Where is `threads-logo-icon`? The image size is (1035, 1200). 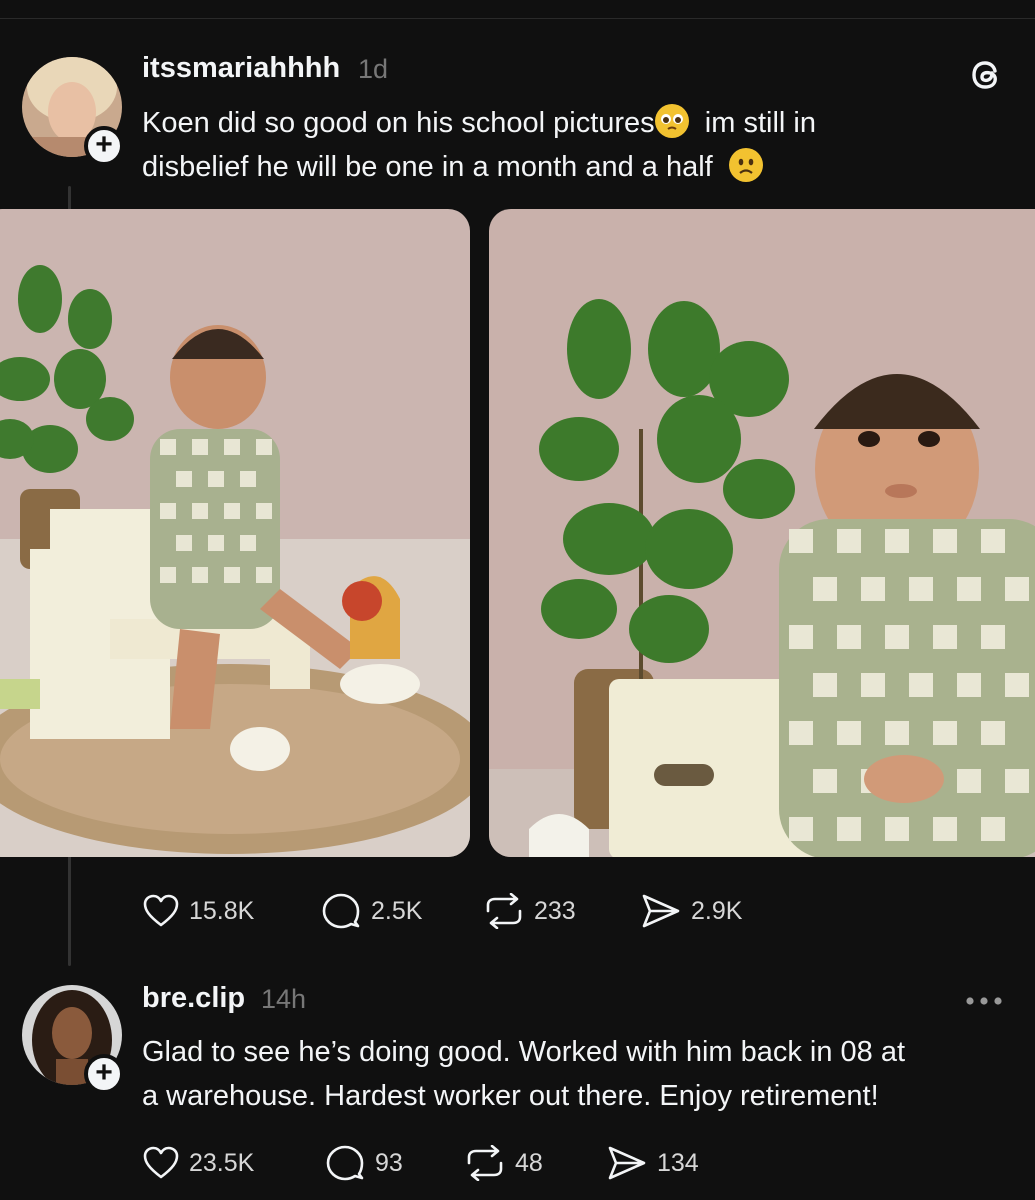
threads-logo-icon is located at coordinates (986, 74).